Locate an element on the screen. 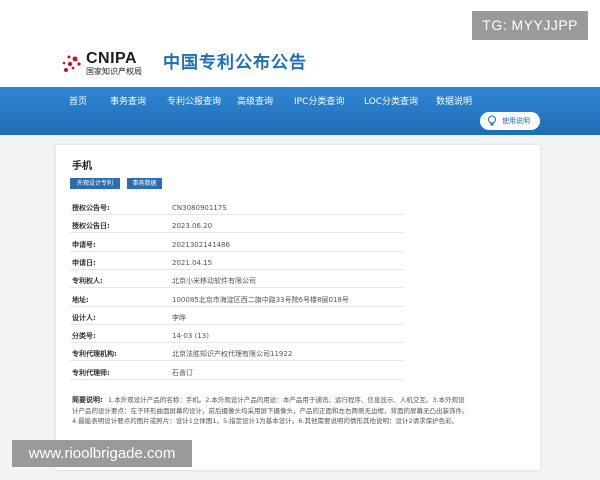 The image size is (600, 480). row-value: 2021302141486 is located at coordinates (201, 244).